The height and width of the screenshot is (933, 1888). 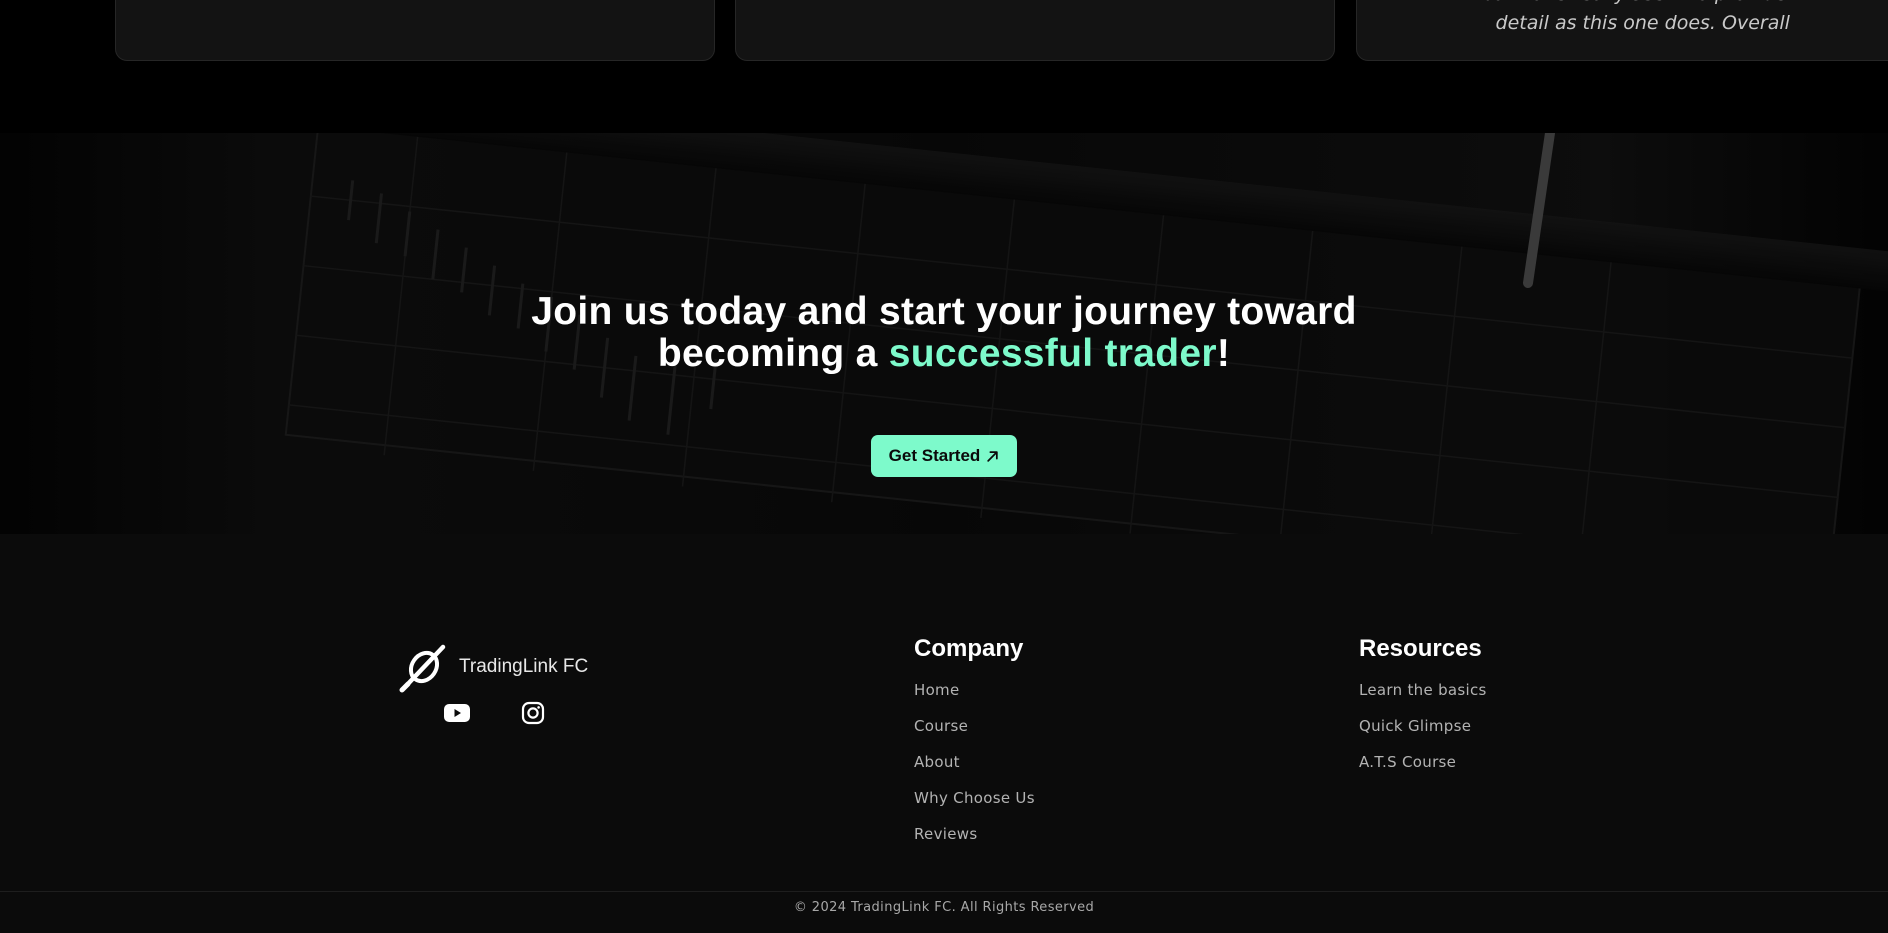 I want to click on chain-link-logo-icon, so click(x=422, y=668).